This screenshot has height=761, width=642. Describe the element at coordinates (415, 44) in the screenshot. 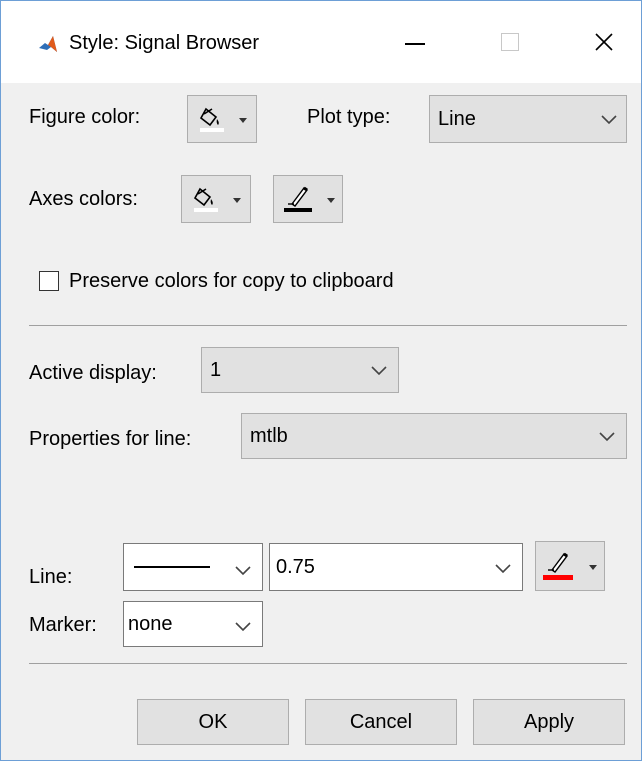

I see `minimize-button` at that location.